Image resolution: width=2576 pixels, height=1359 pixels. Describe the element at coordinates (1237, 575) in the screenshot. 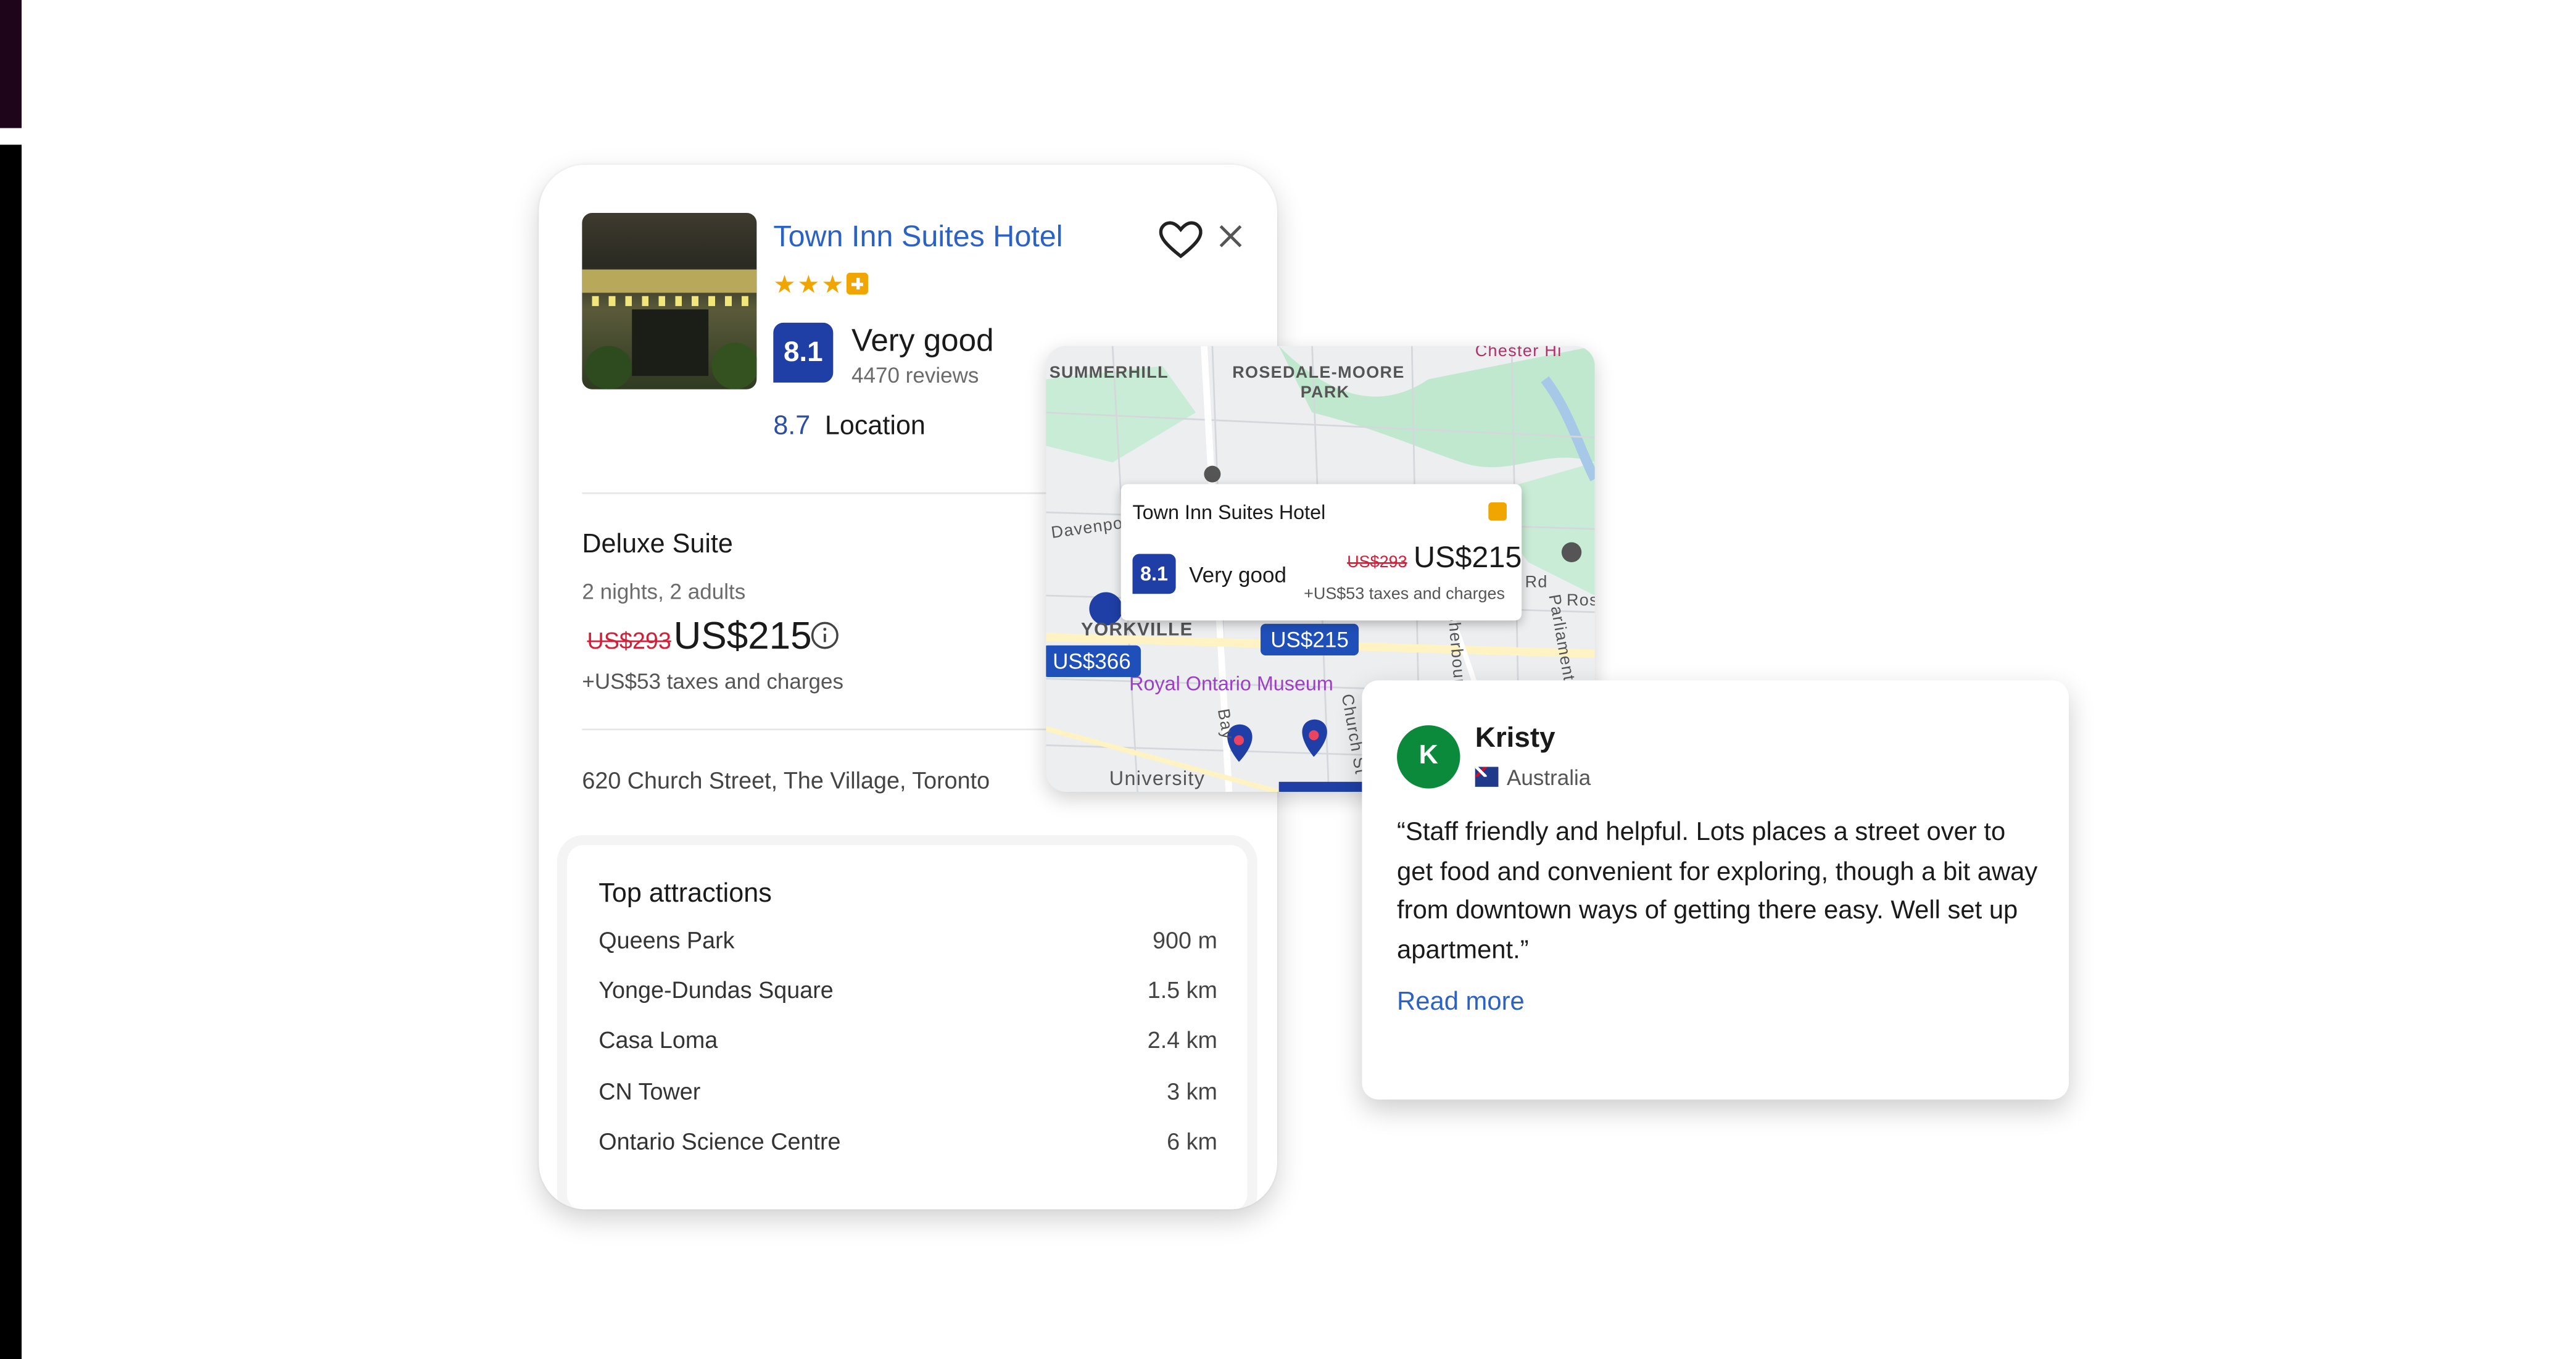

I see `popup-score-label: Very good` at that location.